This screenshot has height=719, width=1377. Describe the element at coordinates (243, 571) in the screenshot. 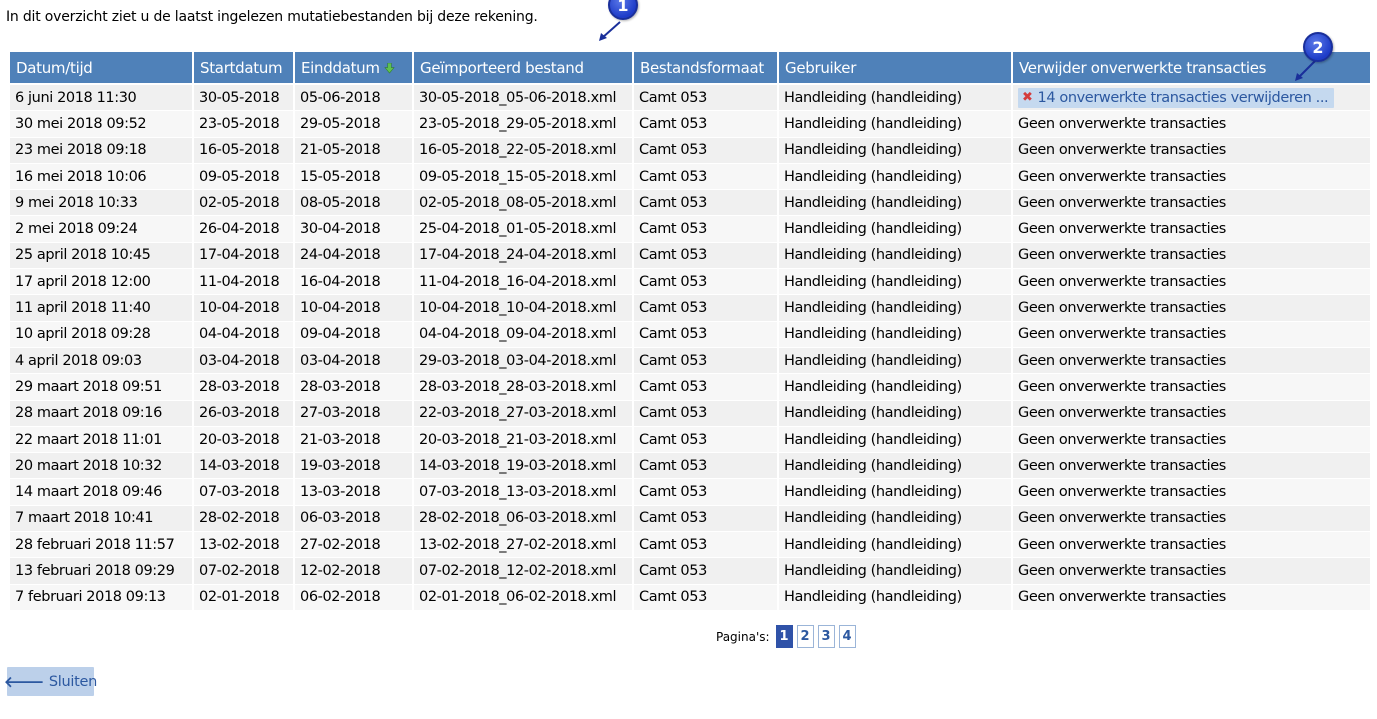

I see `cell-startdatum: 07-02-2018` at that location.